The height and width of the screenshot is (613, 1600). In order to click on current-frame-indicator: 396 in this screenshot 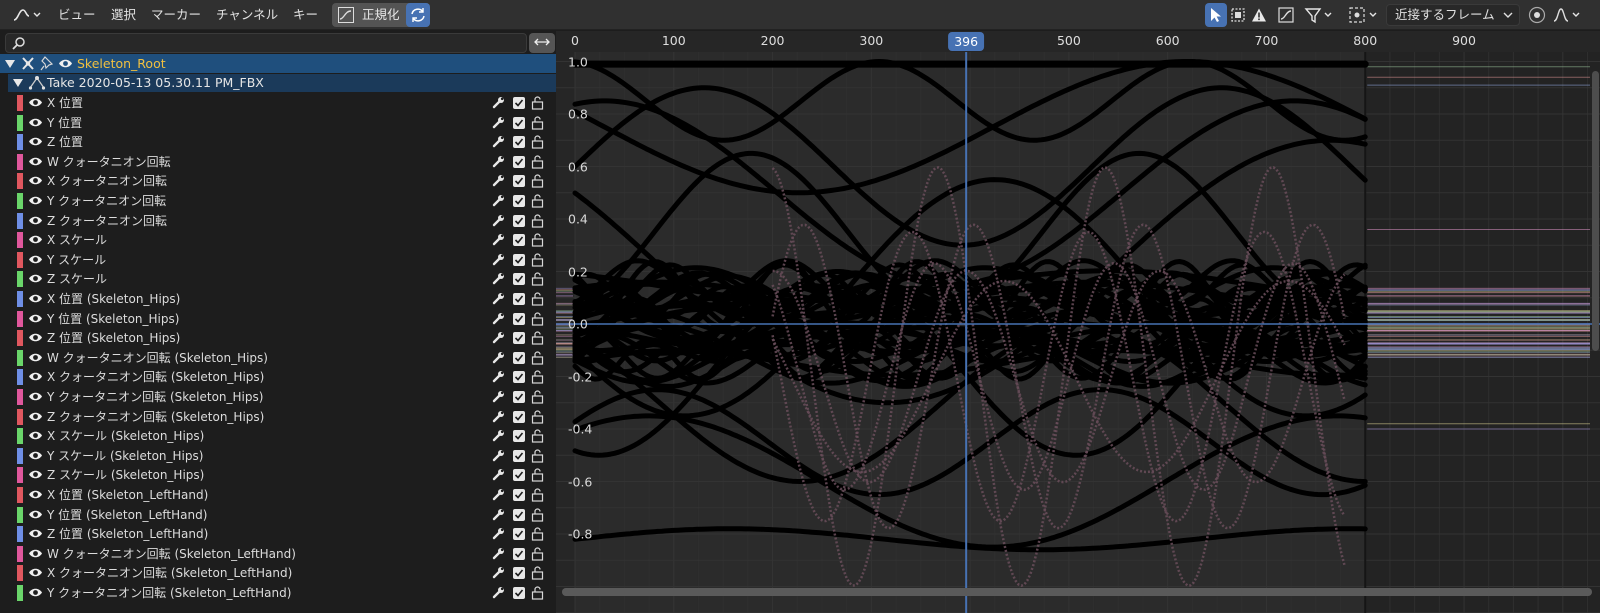, I will do `click(966, 41)`.